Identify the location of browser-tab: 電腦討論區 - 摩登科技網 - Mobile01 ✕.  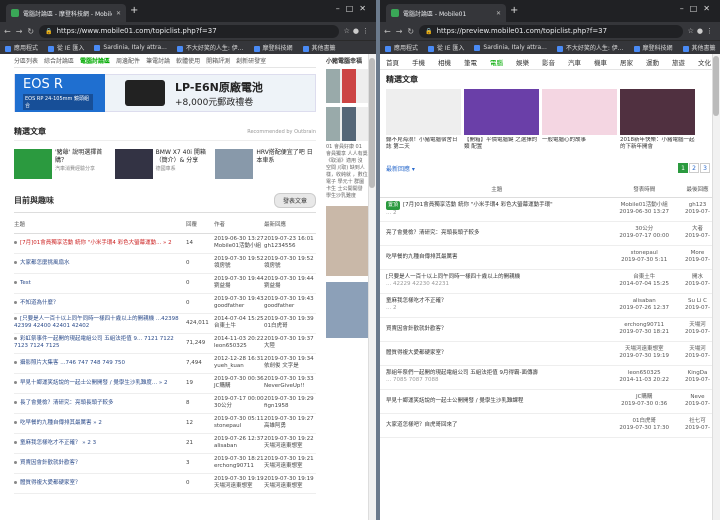
(66, 13).